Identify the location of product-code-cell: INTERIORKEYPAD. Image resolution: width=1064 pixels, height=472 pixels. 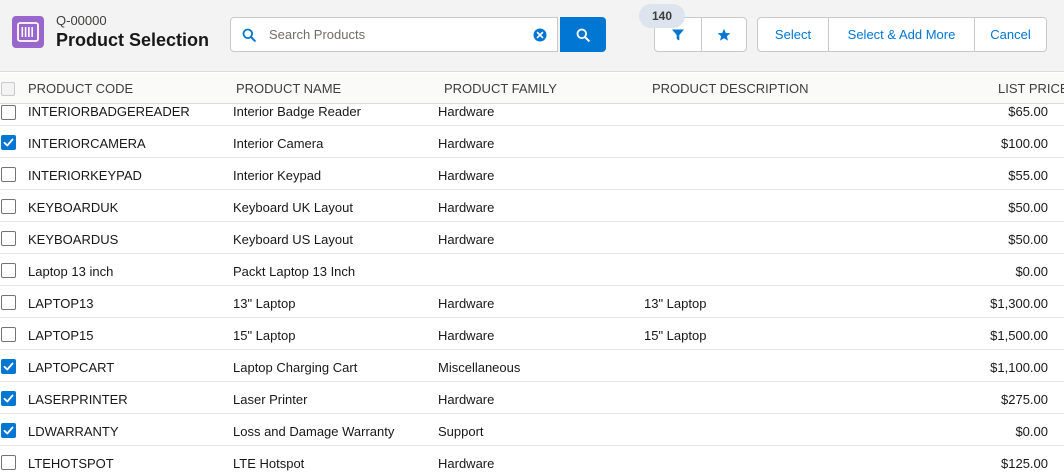
(85, 175).